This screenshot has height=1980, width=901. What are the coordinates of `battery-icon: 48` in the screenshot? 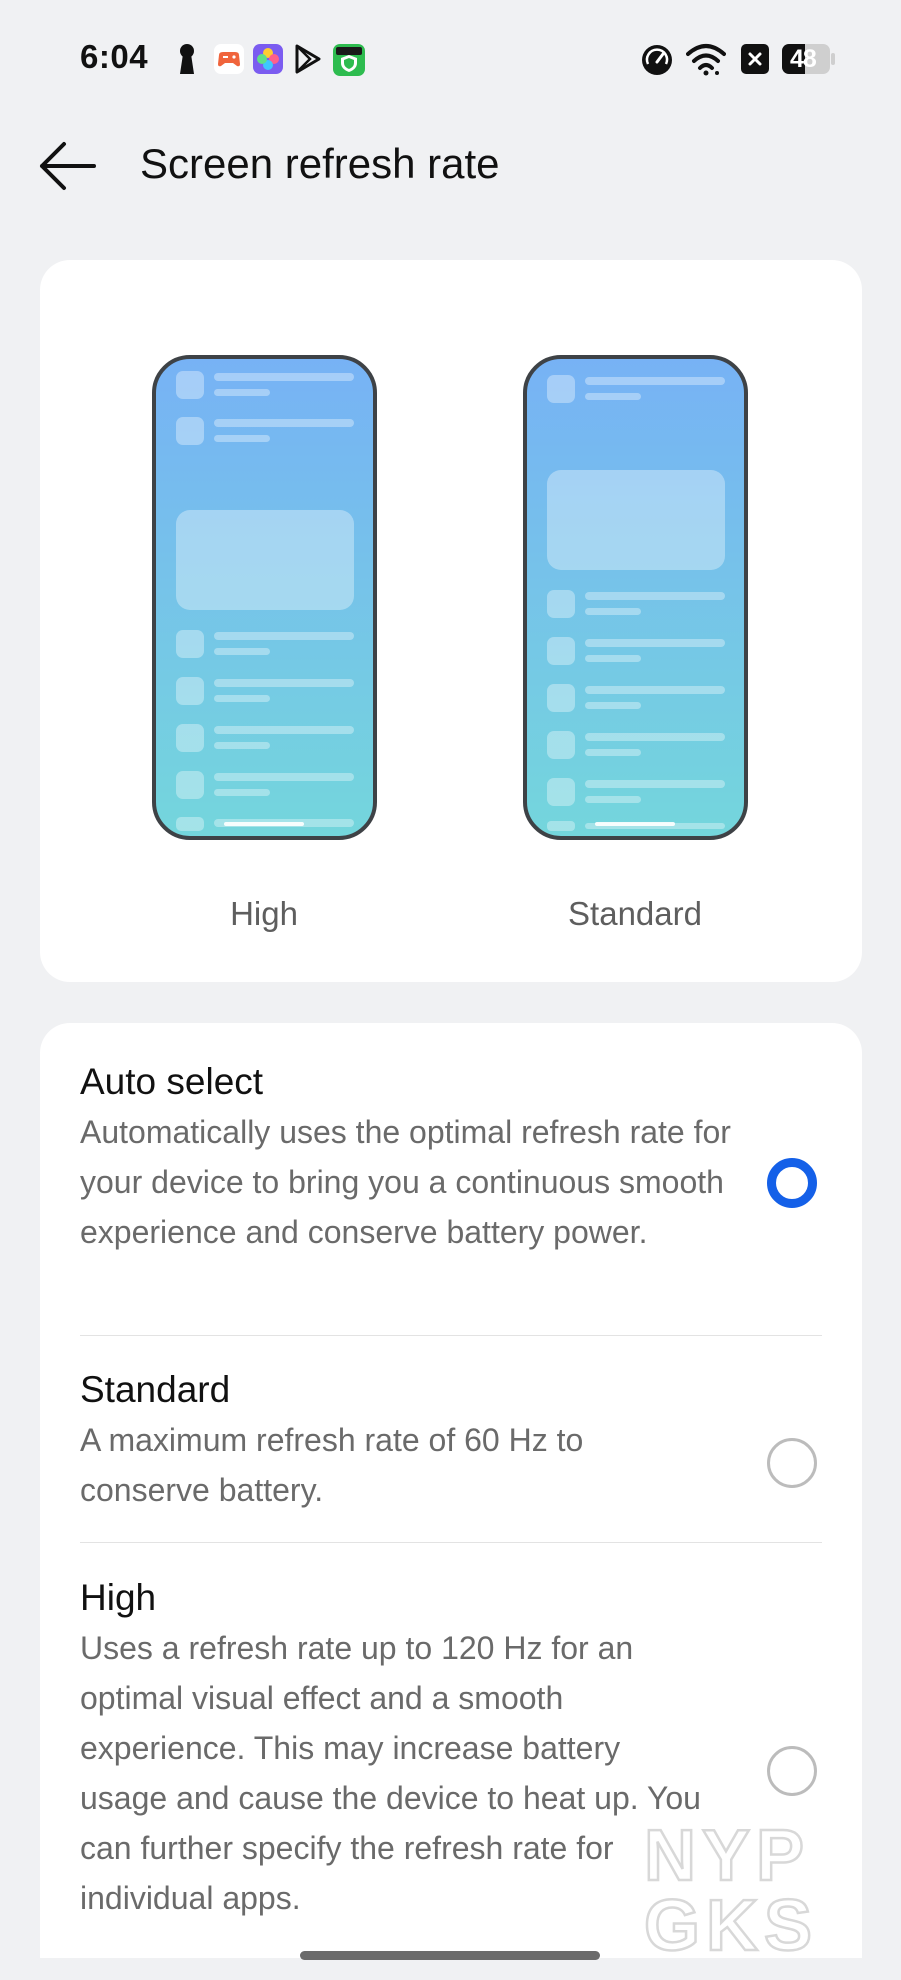 It's located at (809, 59).